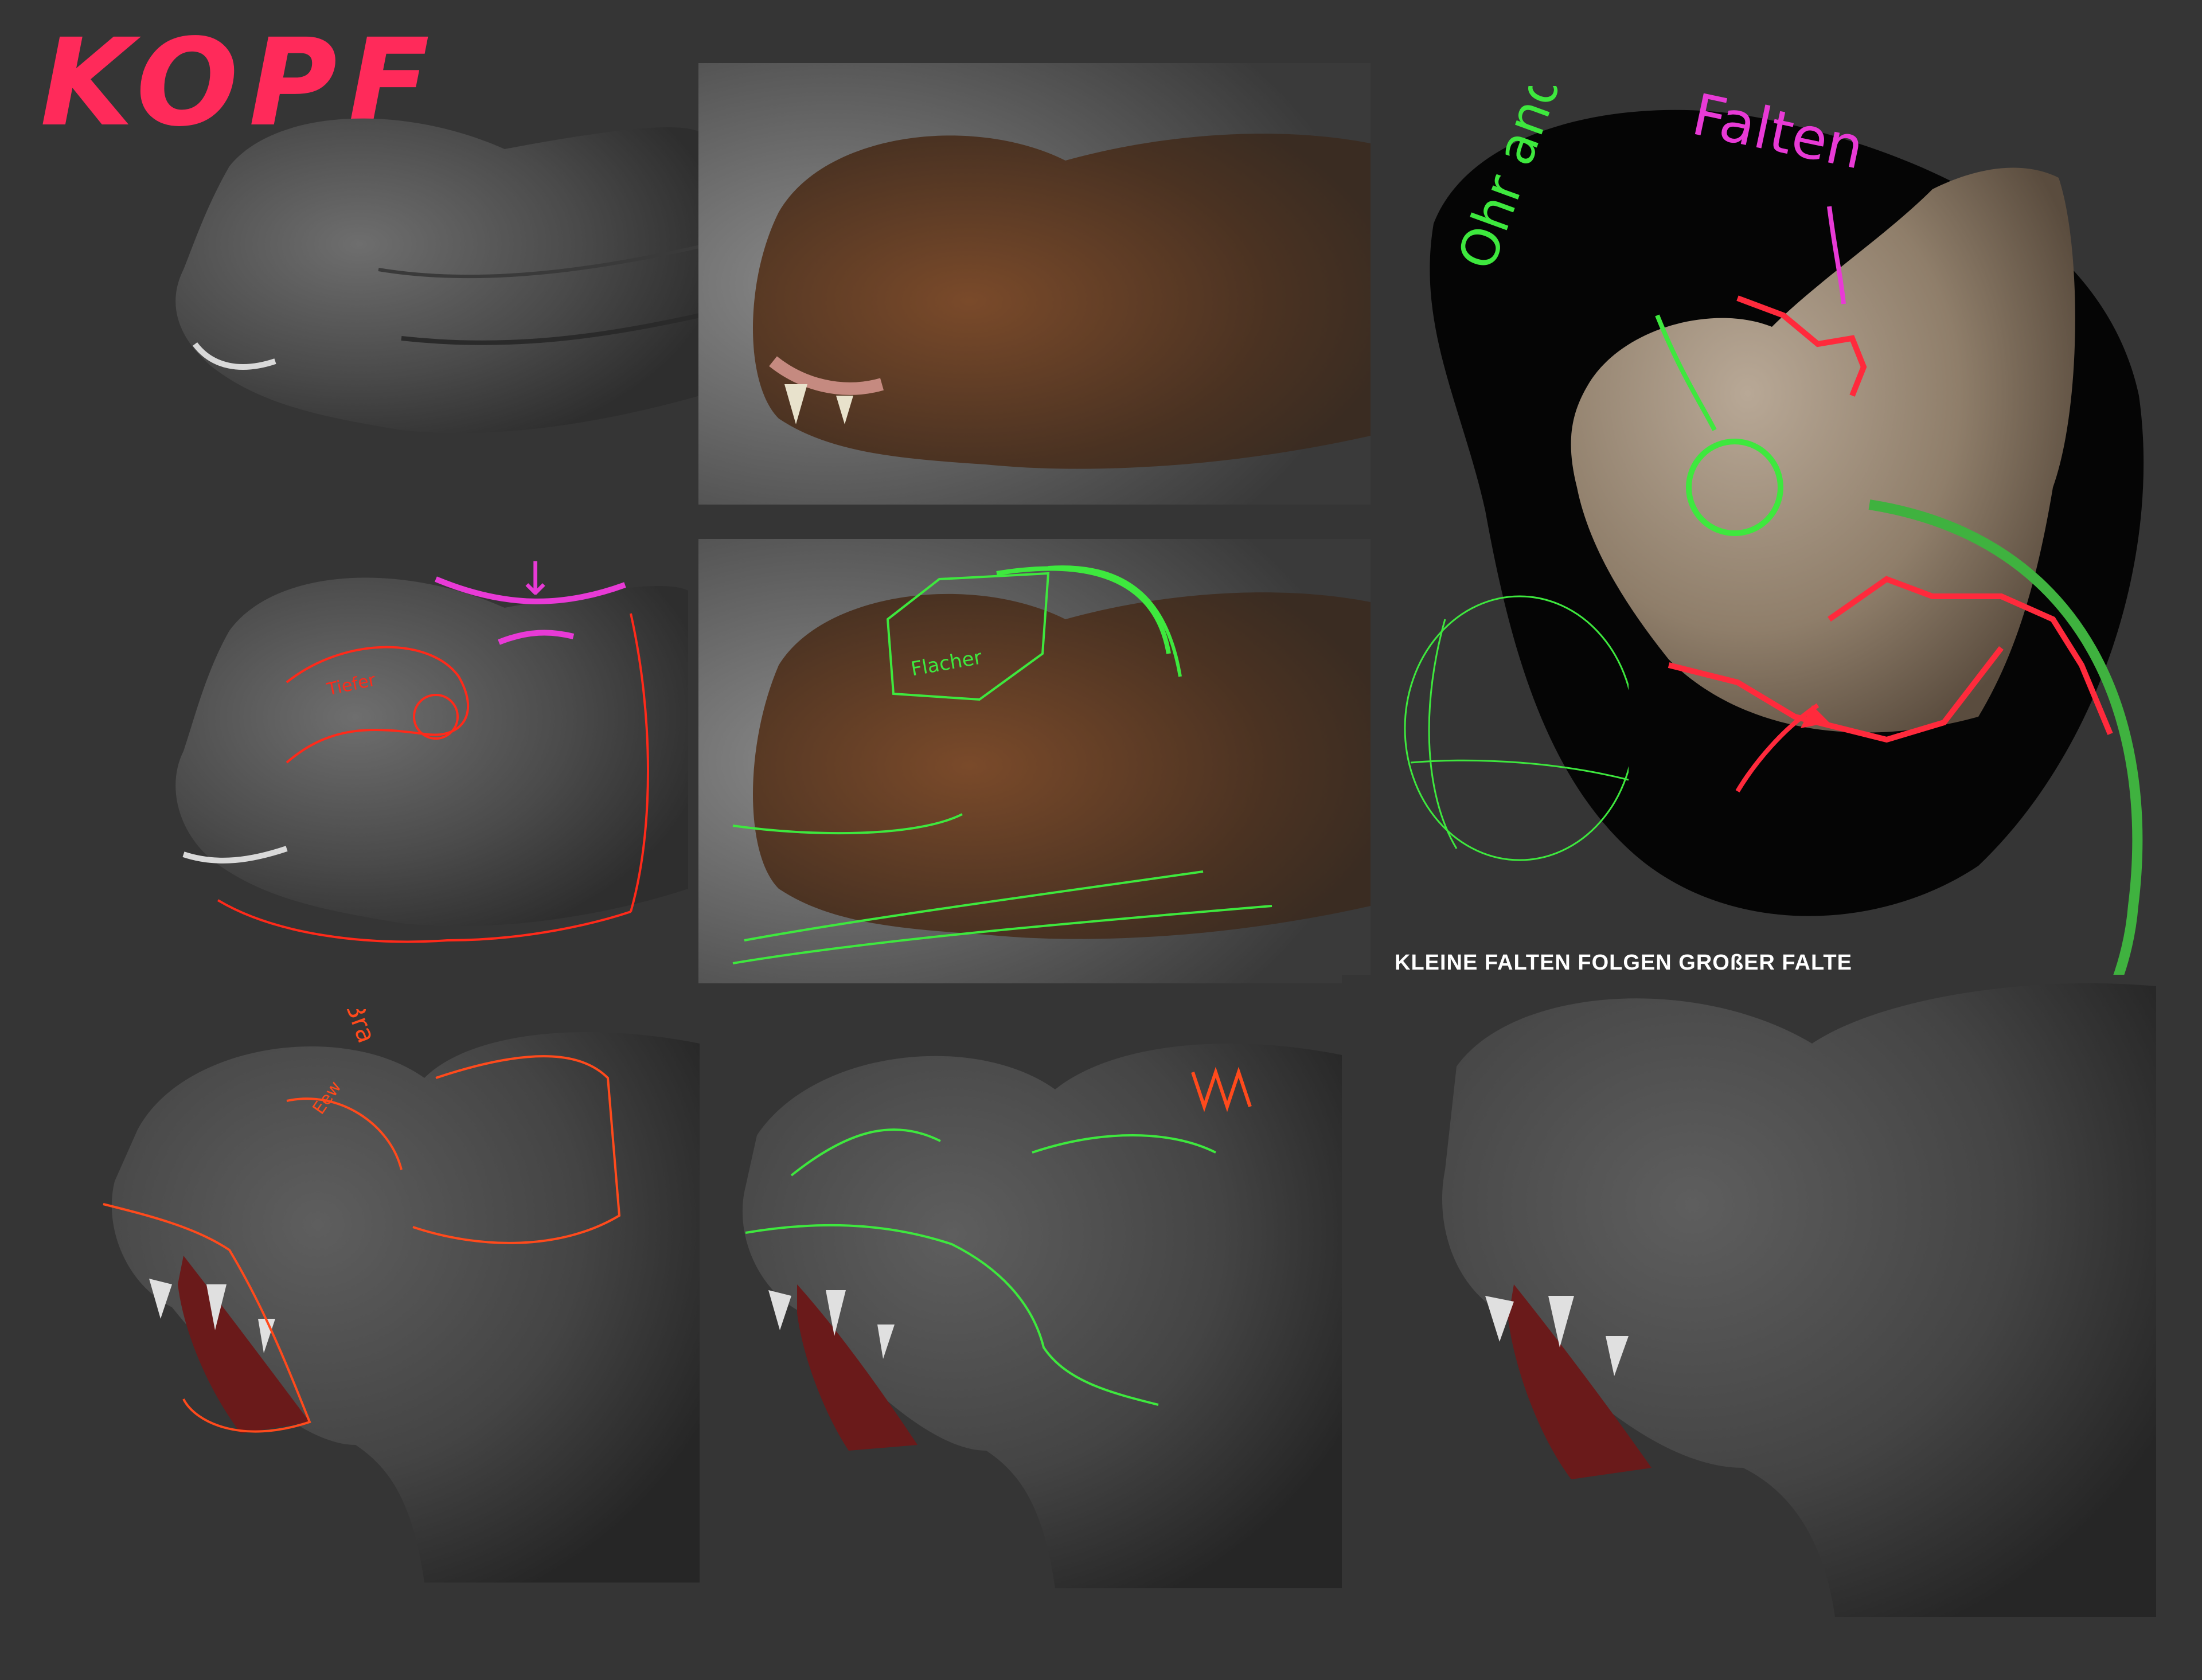 The height and width of the screenshot is (1680, 2202). I want to click on sculpt-side-annotated: Tiefer ↓, so click(424, 751).